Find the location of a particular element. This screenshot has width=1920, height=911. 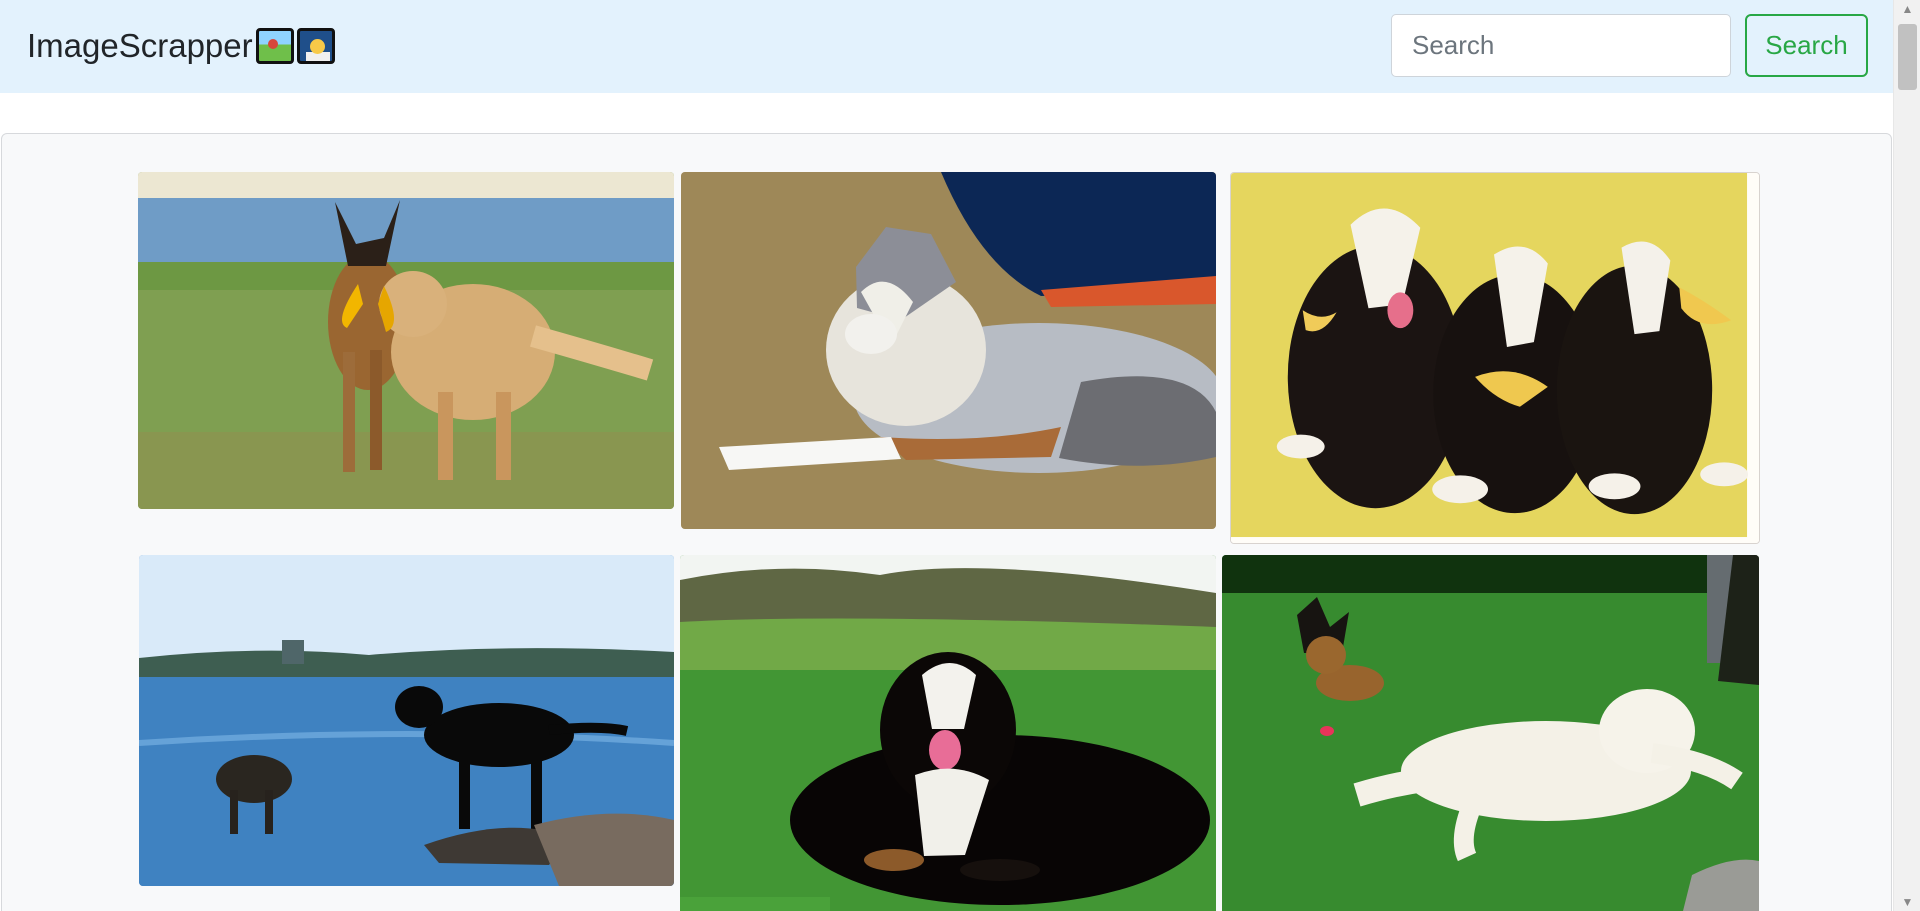

brand-link: ImageScrapper is located at coordinates (181, 46).